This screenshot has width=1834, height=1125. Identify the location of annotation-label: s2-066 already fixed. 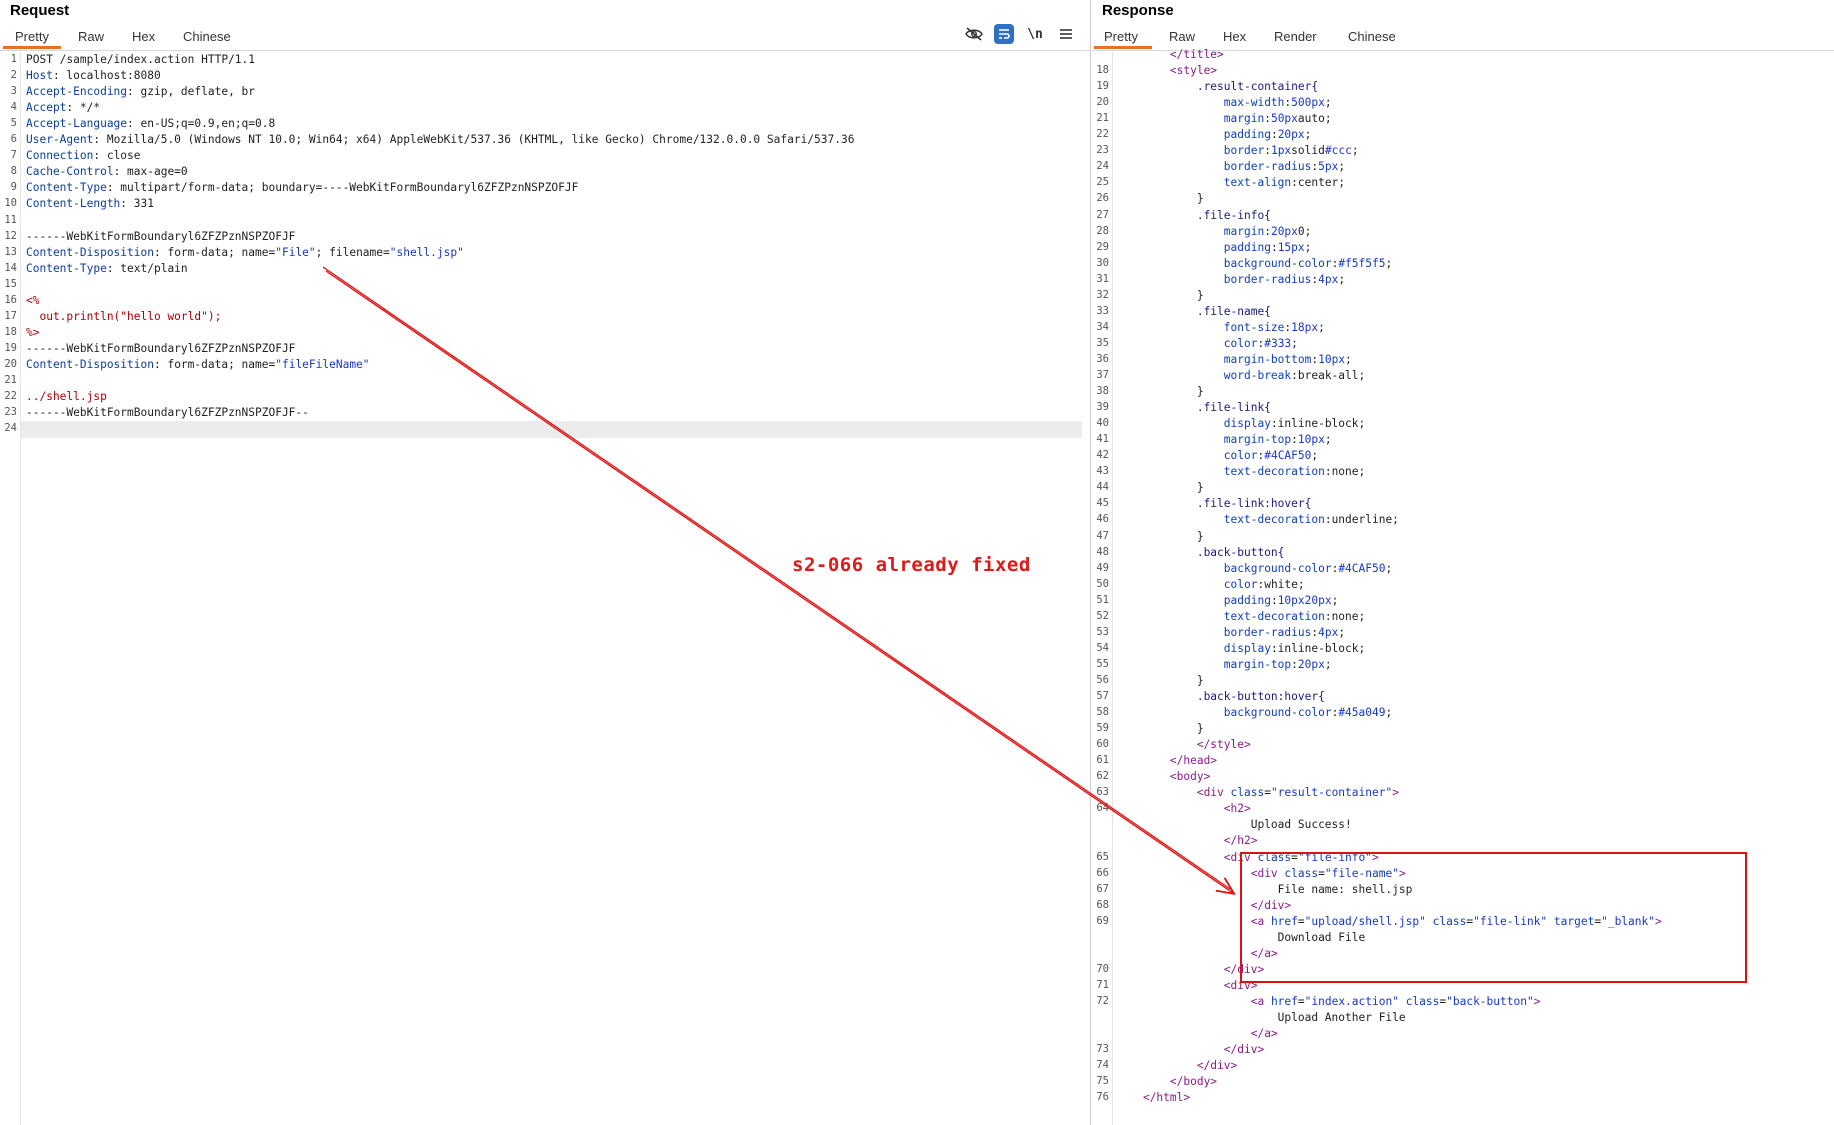
(911, 565).